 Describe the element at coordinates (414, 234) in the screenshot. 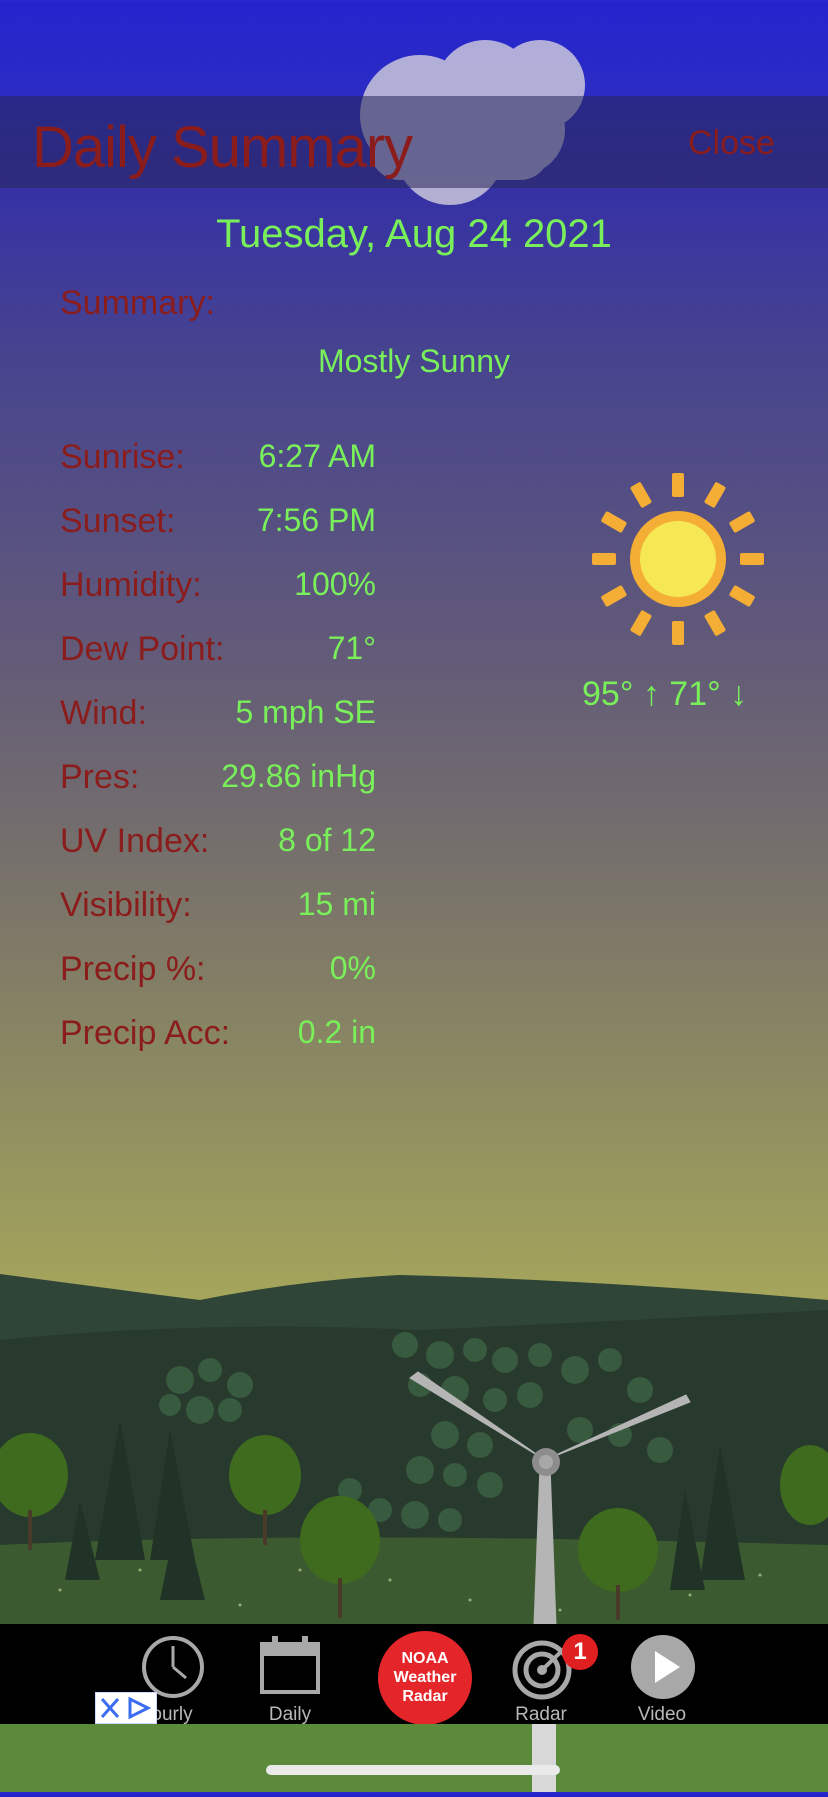

I see `date-label: Tuesday, Aug 24 2021` at that location.